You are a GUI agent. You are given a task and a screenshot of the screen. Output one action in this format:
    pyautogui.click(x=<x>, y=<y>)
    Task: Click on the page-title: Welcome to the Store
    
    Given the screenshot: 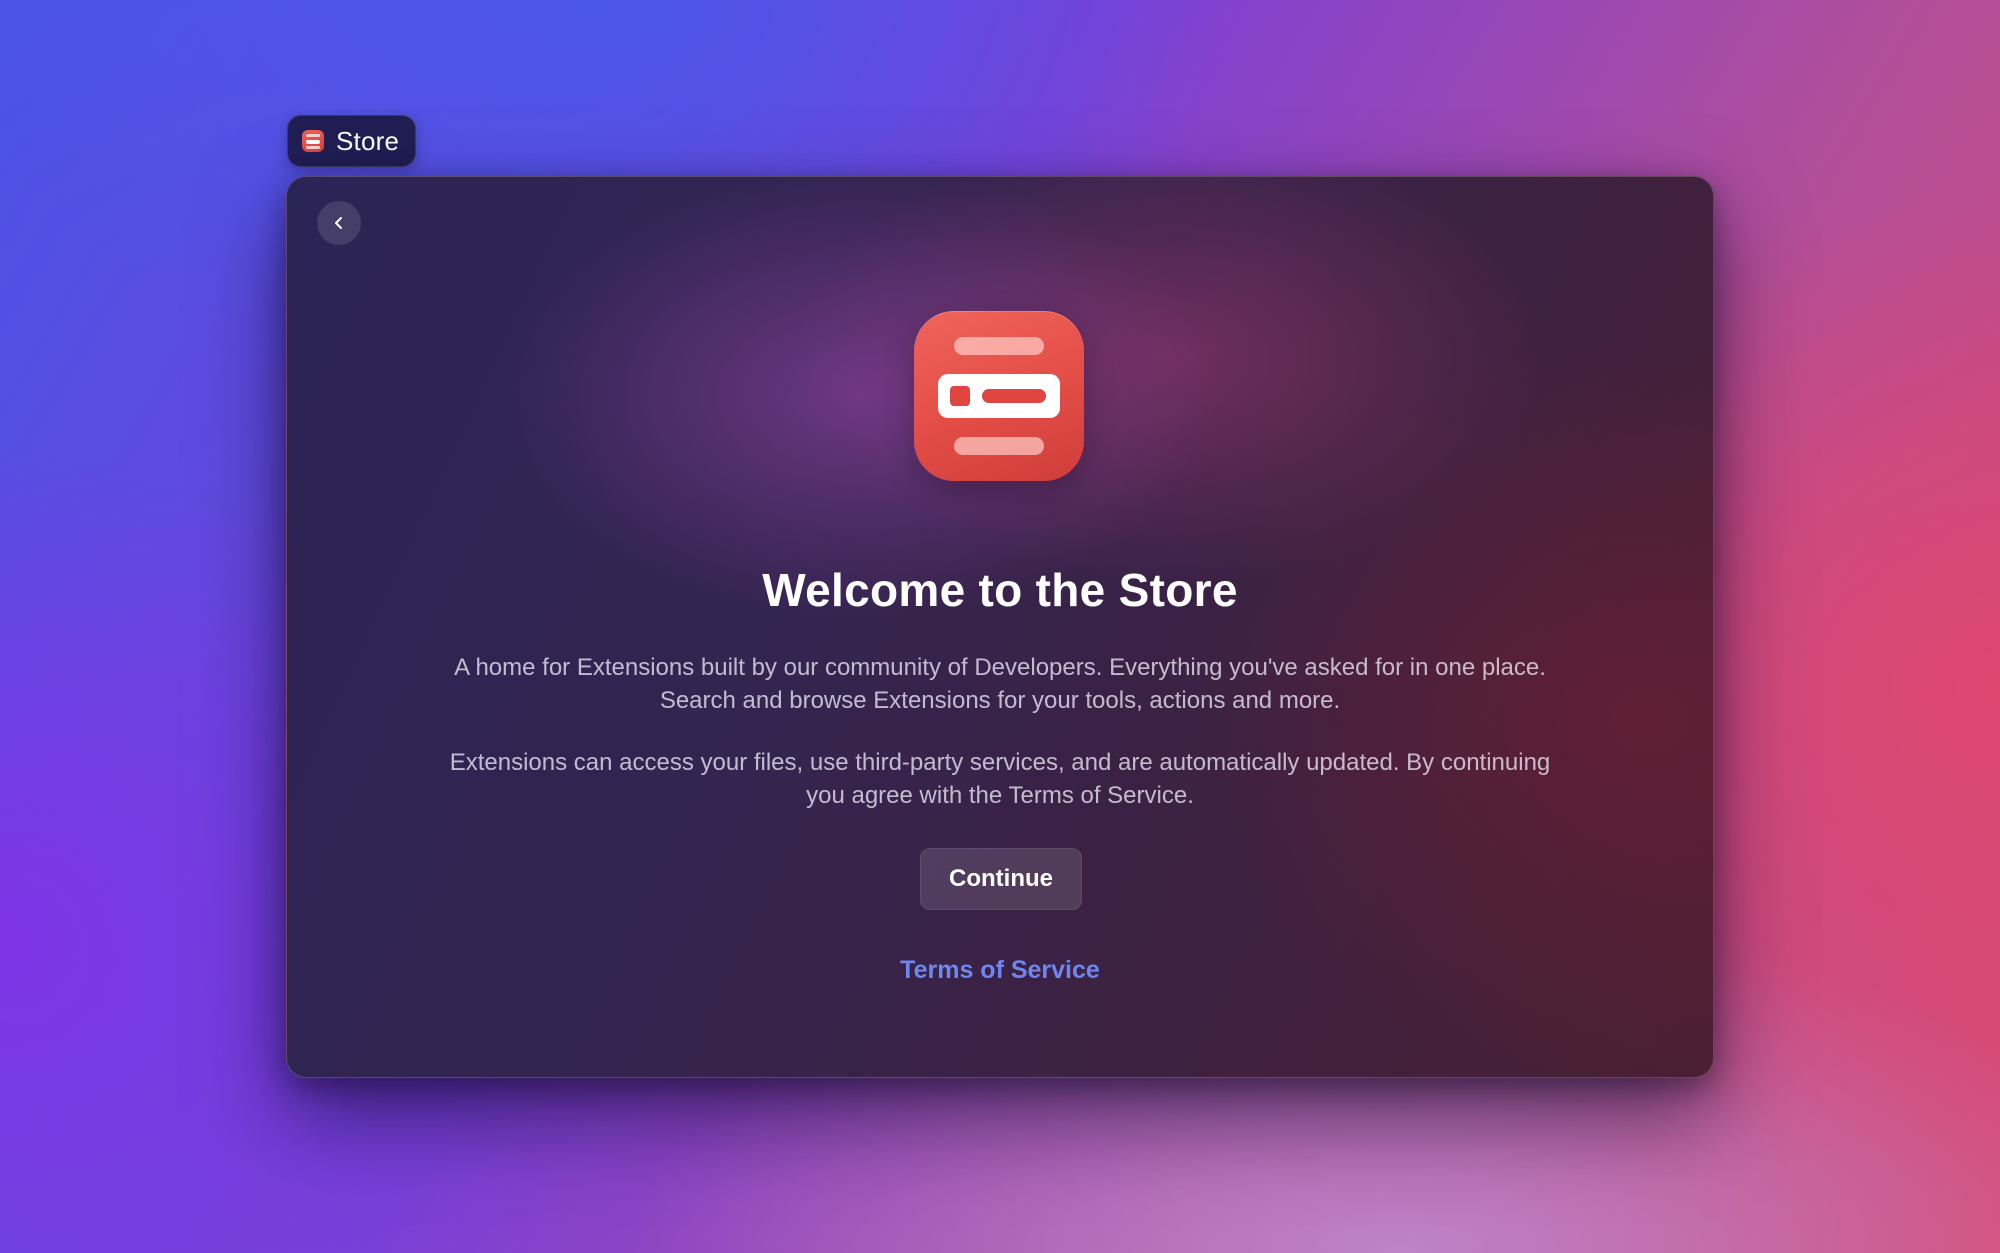 What is the action you would take?
    pyautogui.click(x=1000, y=590)
    